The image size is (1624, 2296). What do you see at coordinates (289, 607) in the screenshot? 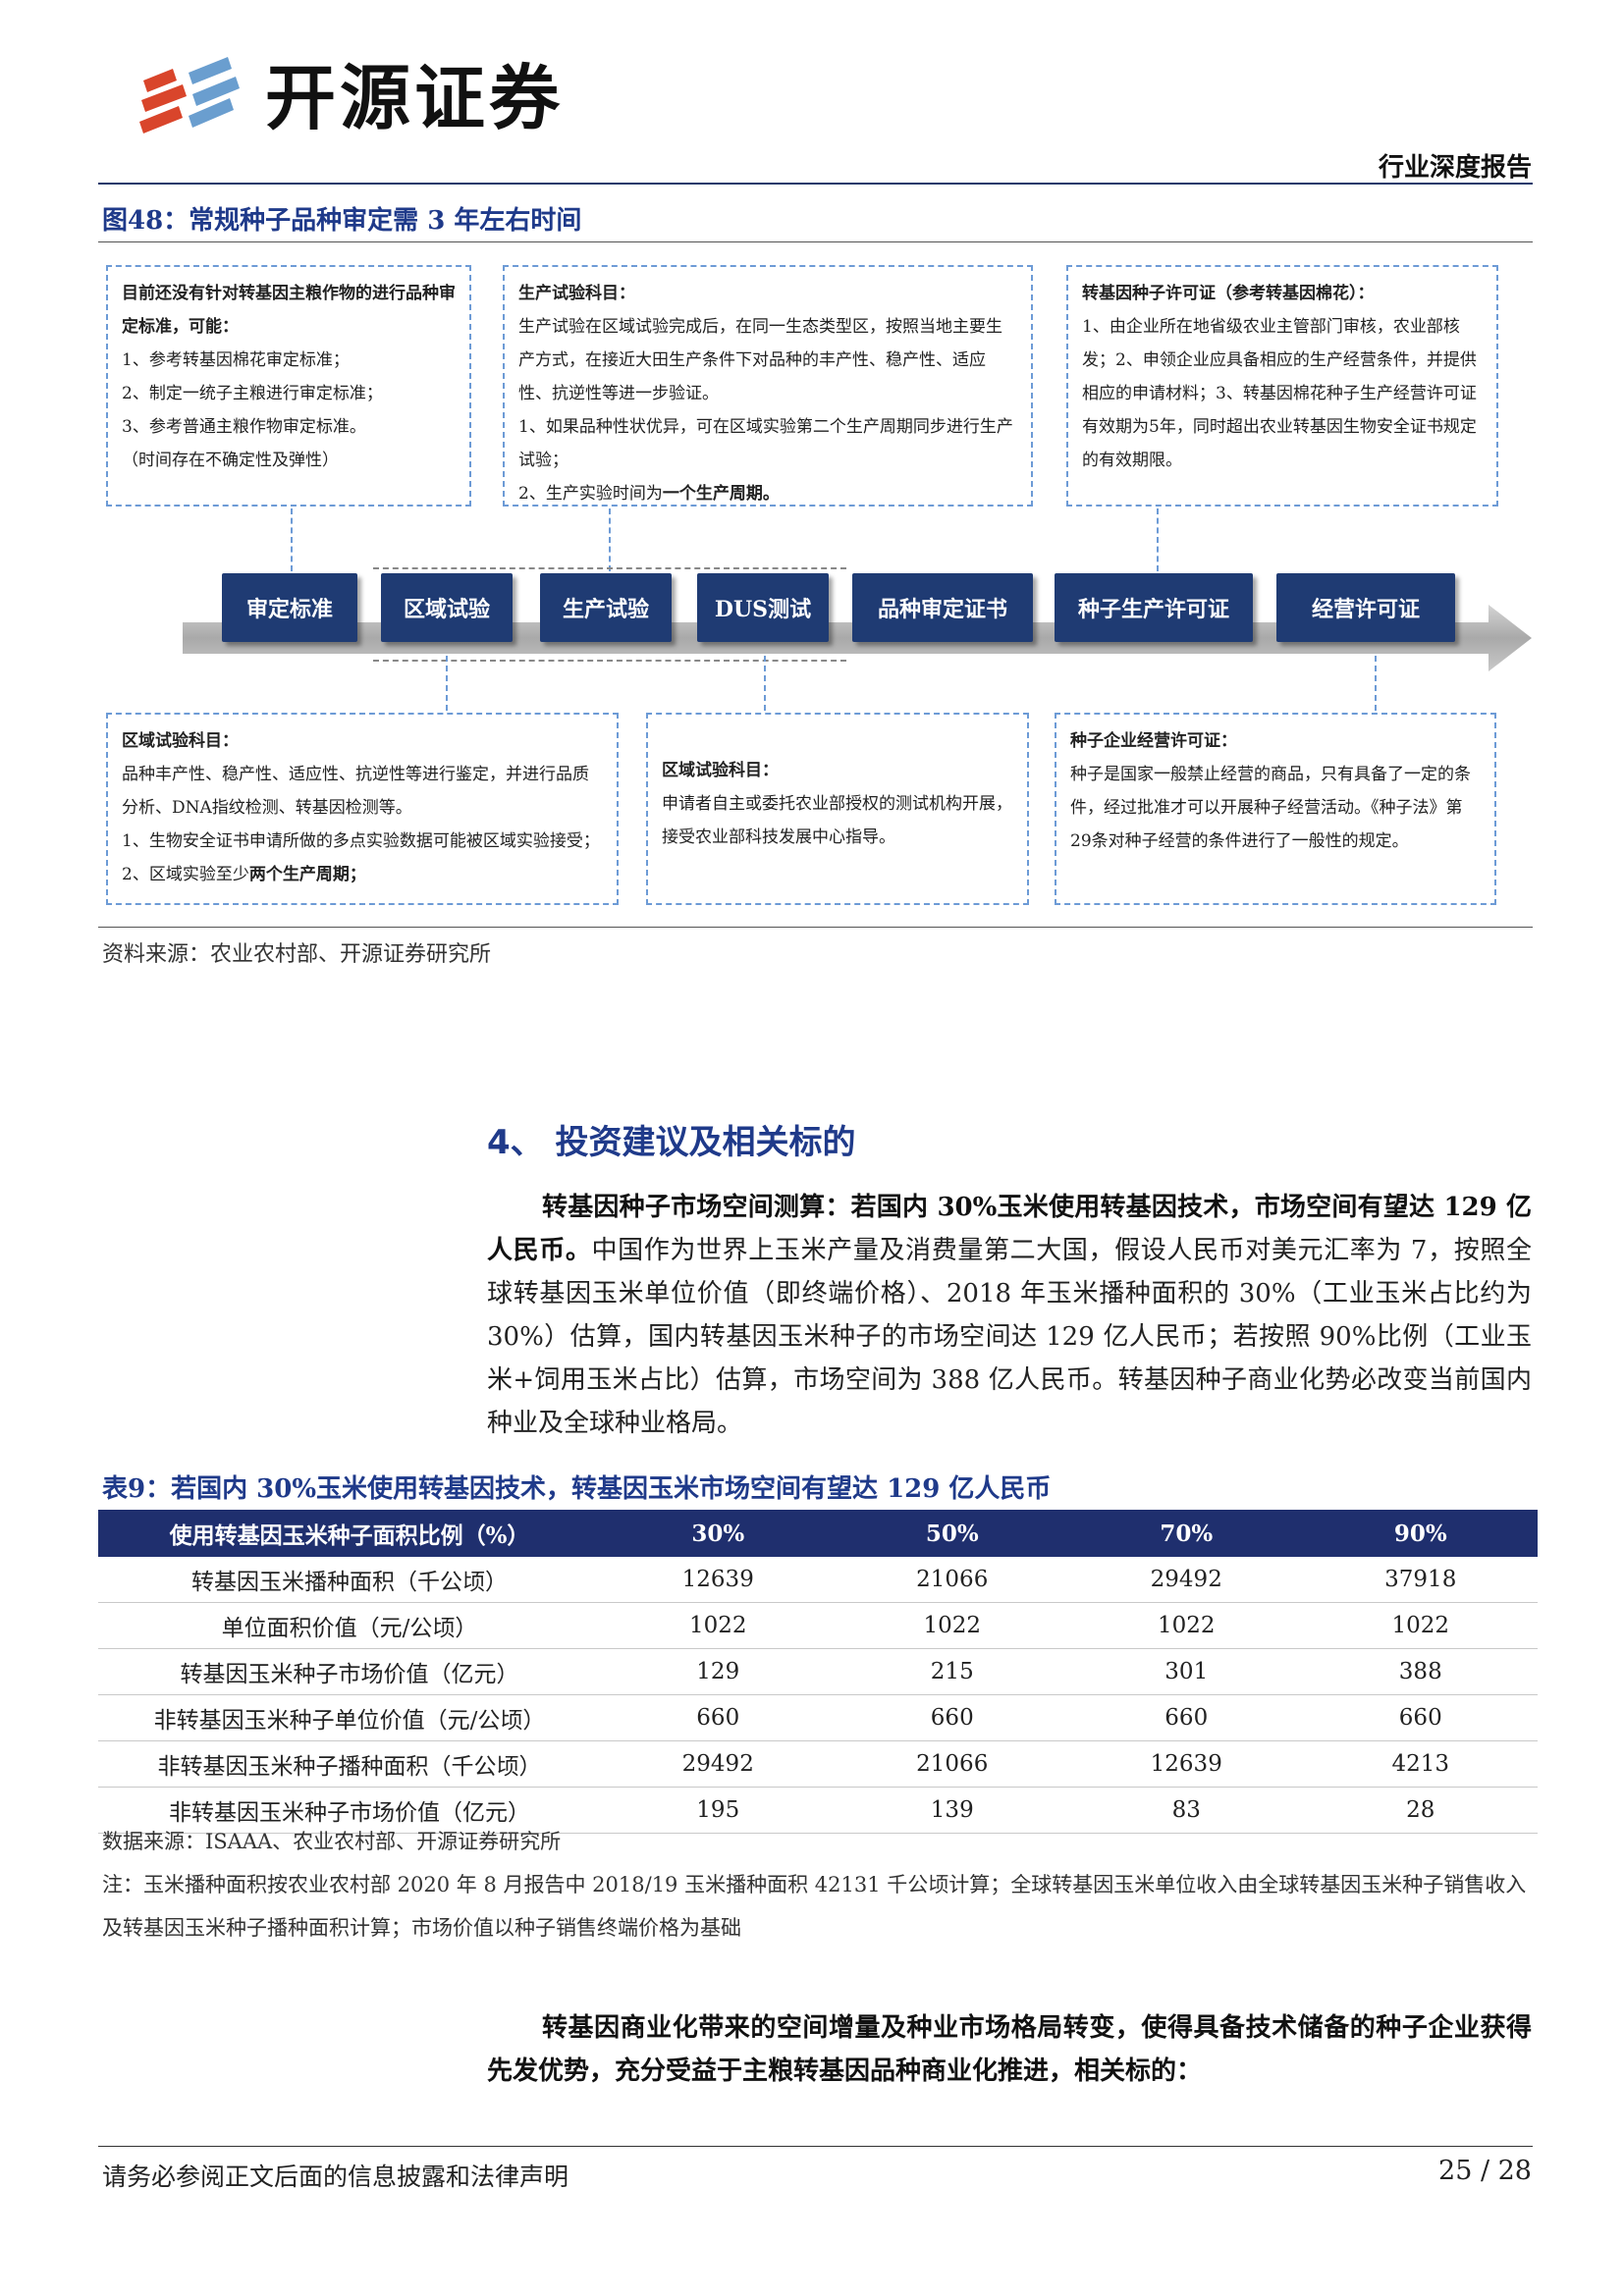
I see `stage-approval-standard: 审定标准` at bounding box center [289, 607].